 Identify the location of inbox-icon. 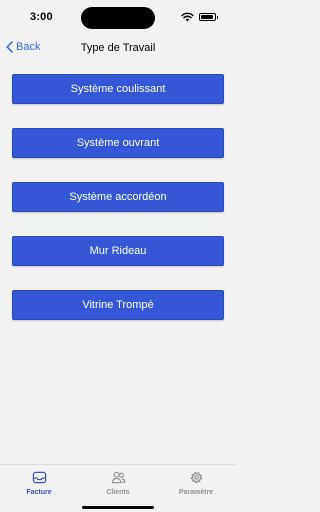
(39, 477).